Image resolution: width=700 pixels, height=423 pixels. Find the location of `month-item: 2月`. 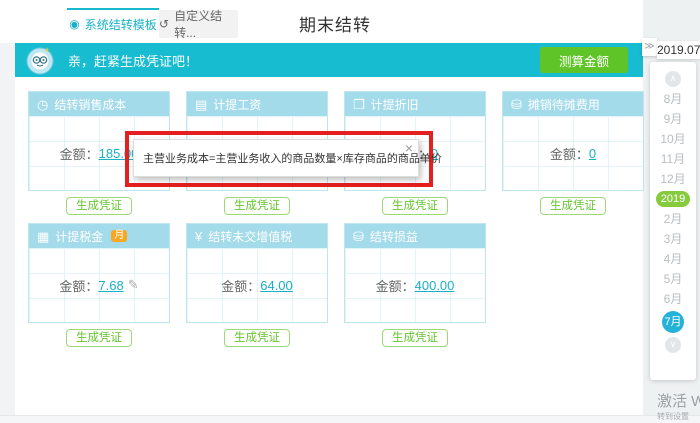

month-item: 2月 is located at coordinates (673, 219).